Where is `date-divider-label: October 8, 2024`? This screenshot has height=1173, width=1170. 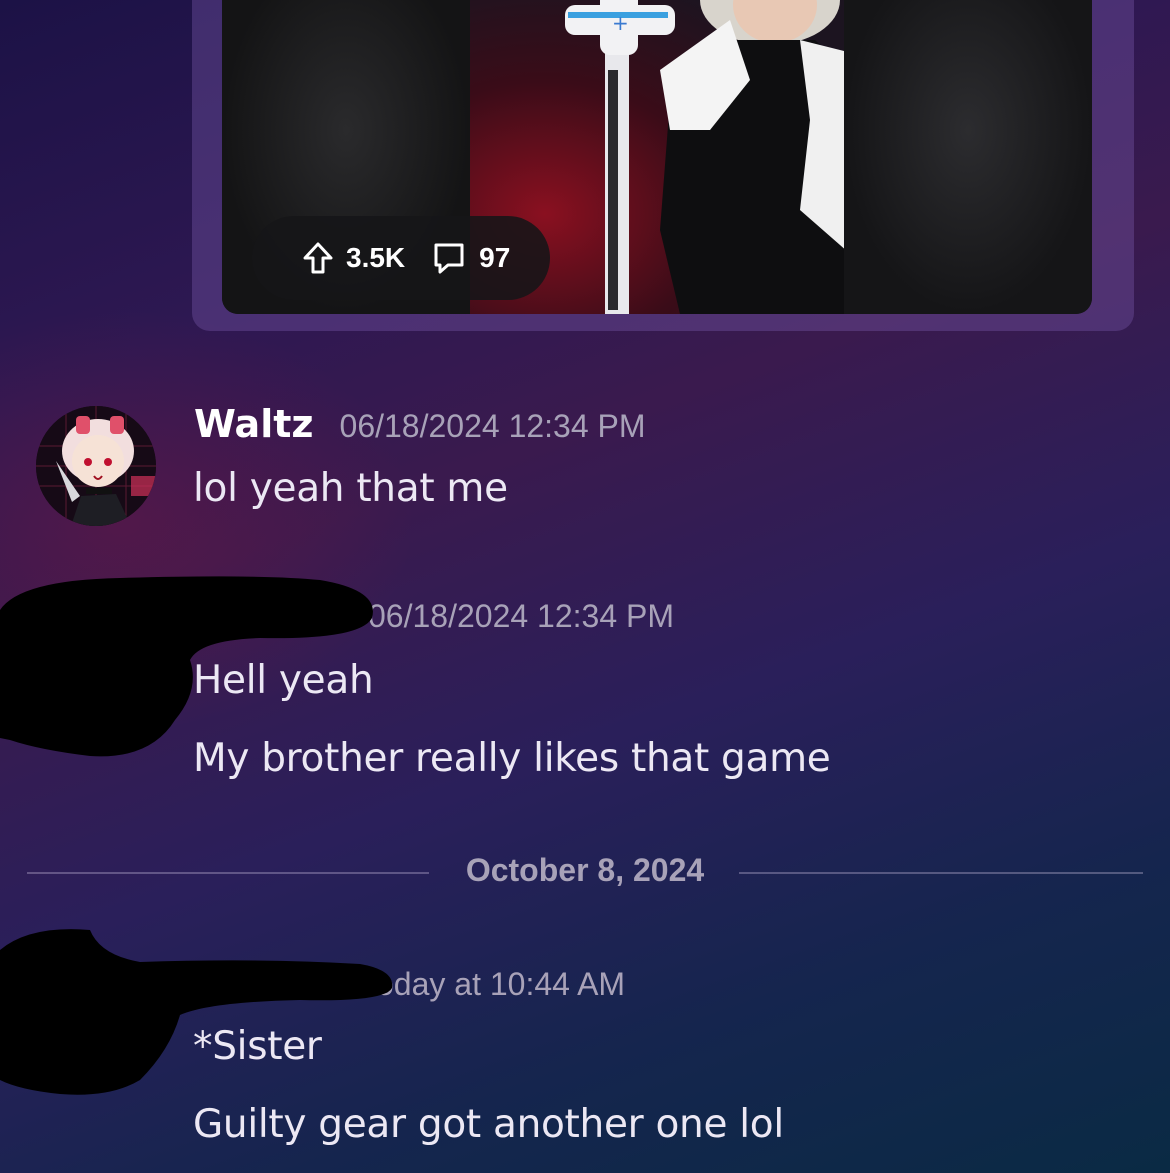
date-divider-label: October 8, 2024 is located at coordinates (585, 870).